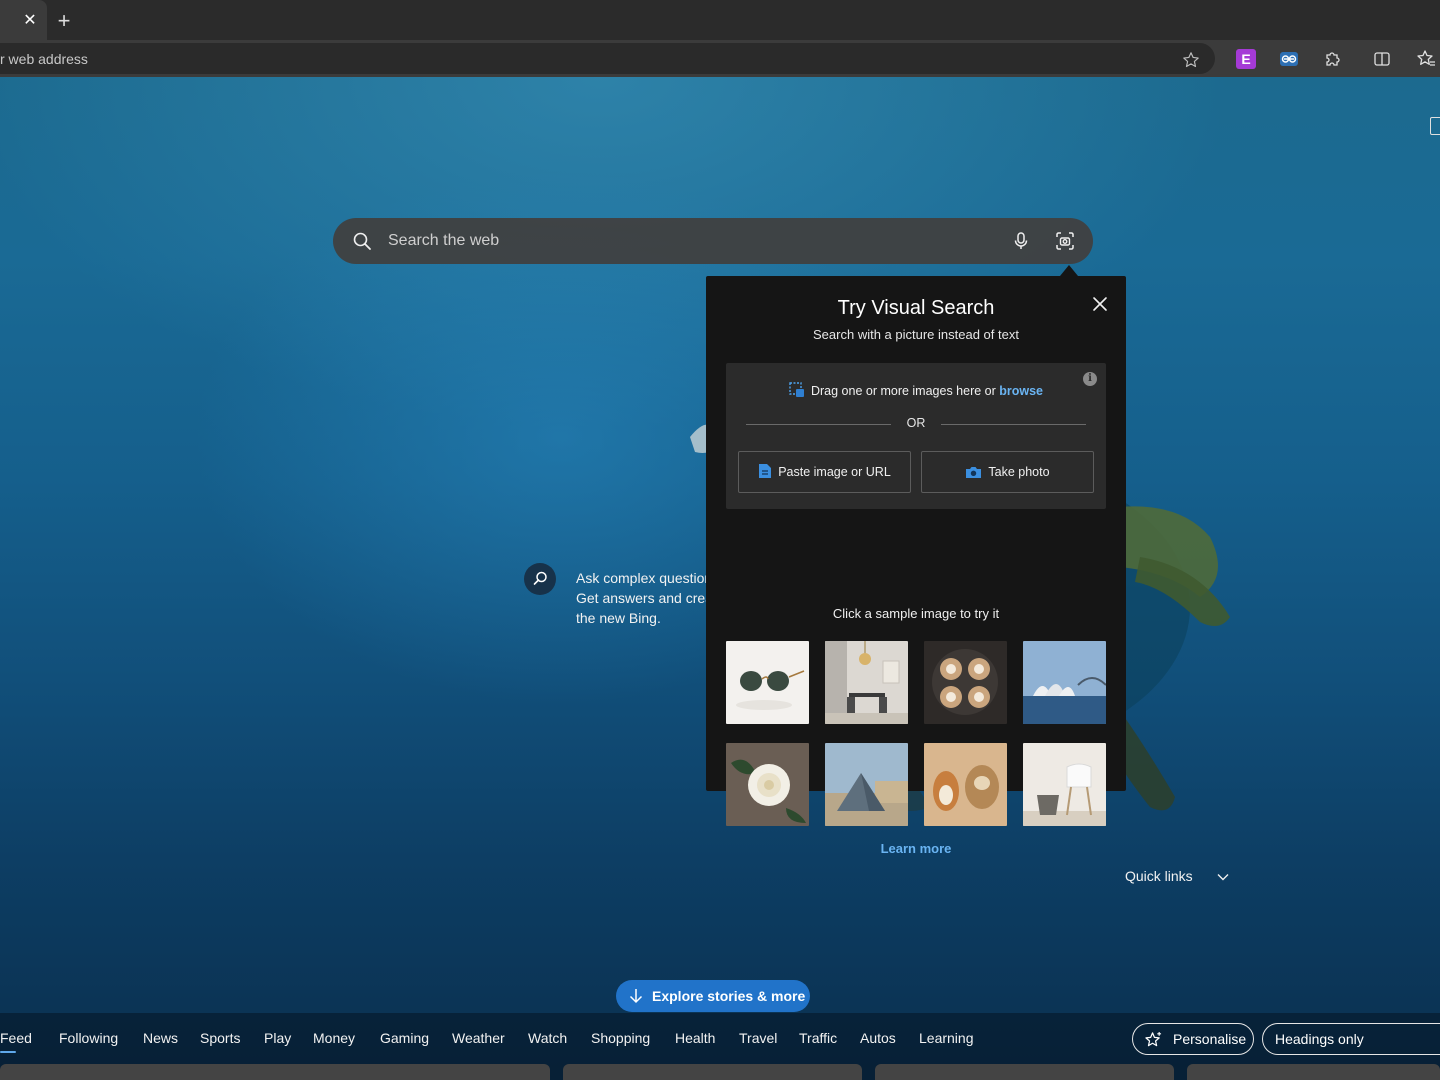 This screenshot has height=1080, width=1440. I want to click on layout-select-value: Headings only, so click(1319, 1039).